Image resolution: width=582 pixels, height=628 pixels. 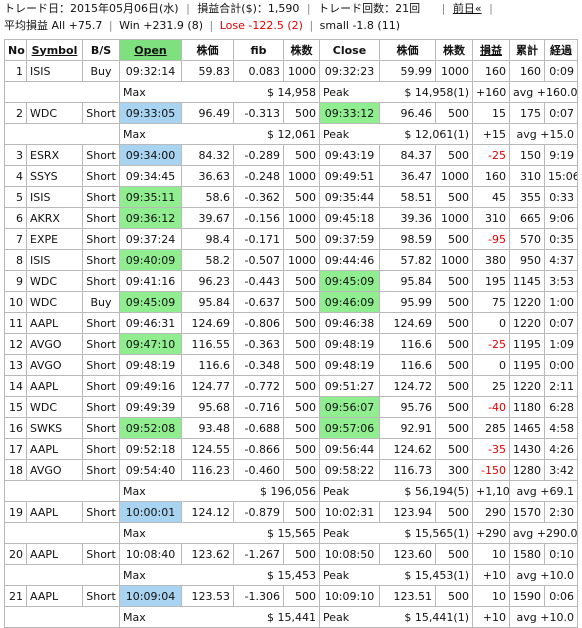 What do you see at coordinates (15, 344) in the screenshot?
I see `trade-no: 12` at bounding box center [15, 344].